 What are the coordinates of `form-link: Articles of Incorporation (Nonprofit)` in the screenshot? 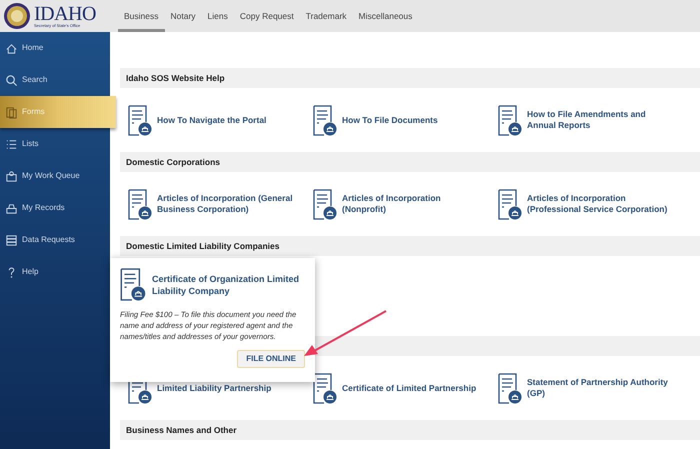 It's located at (414, 204).